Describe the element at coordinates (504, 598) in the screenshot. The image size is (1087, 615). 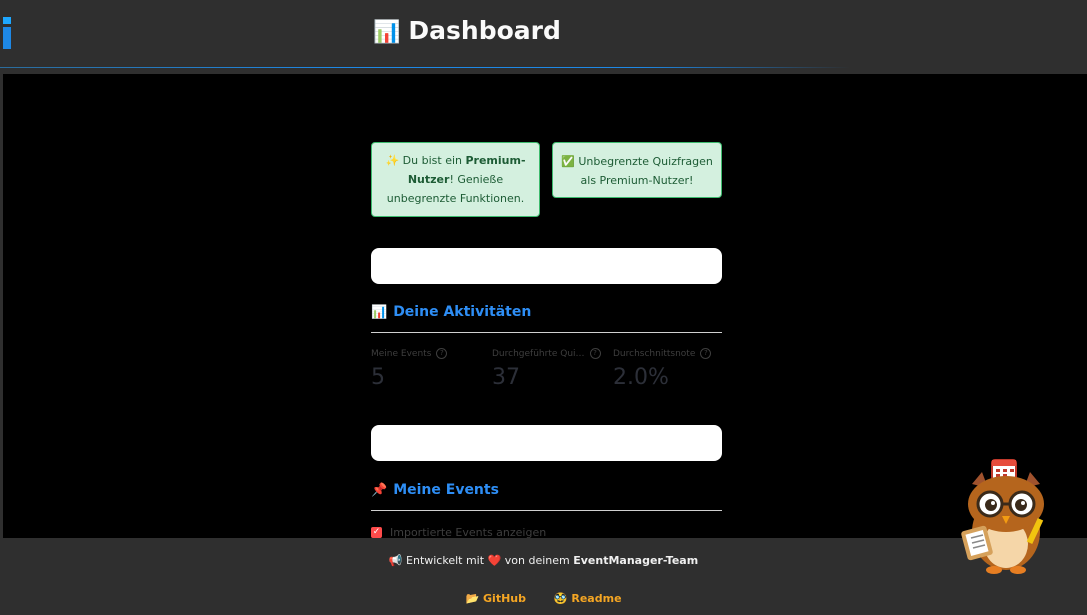
I see `github-link-label: GitHub` at that location.